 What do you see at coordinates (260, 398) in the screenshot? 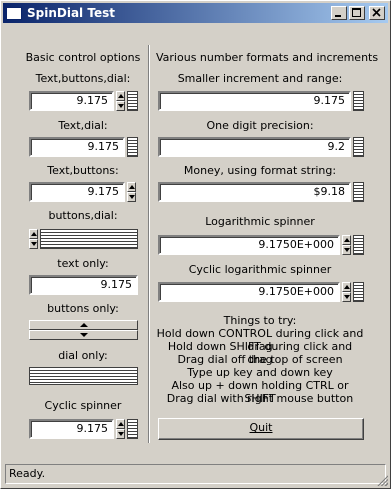
I see `hint-line: Drag dial with right mouse button` at bounding box center [260, 398].